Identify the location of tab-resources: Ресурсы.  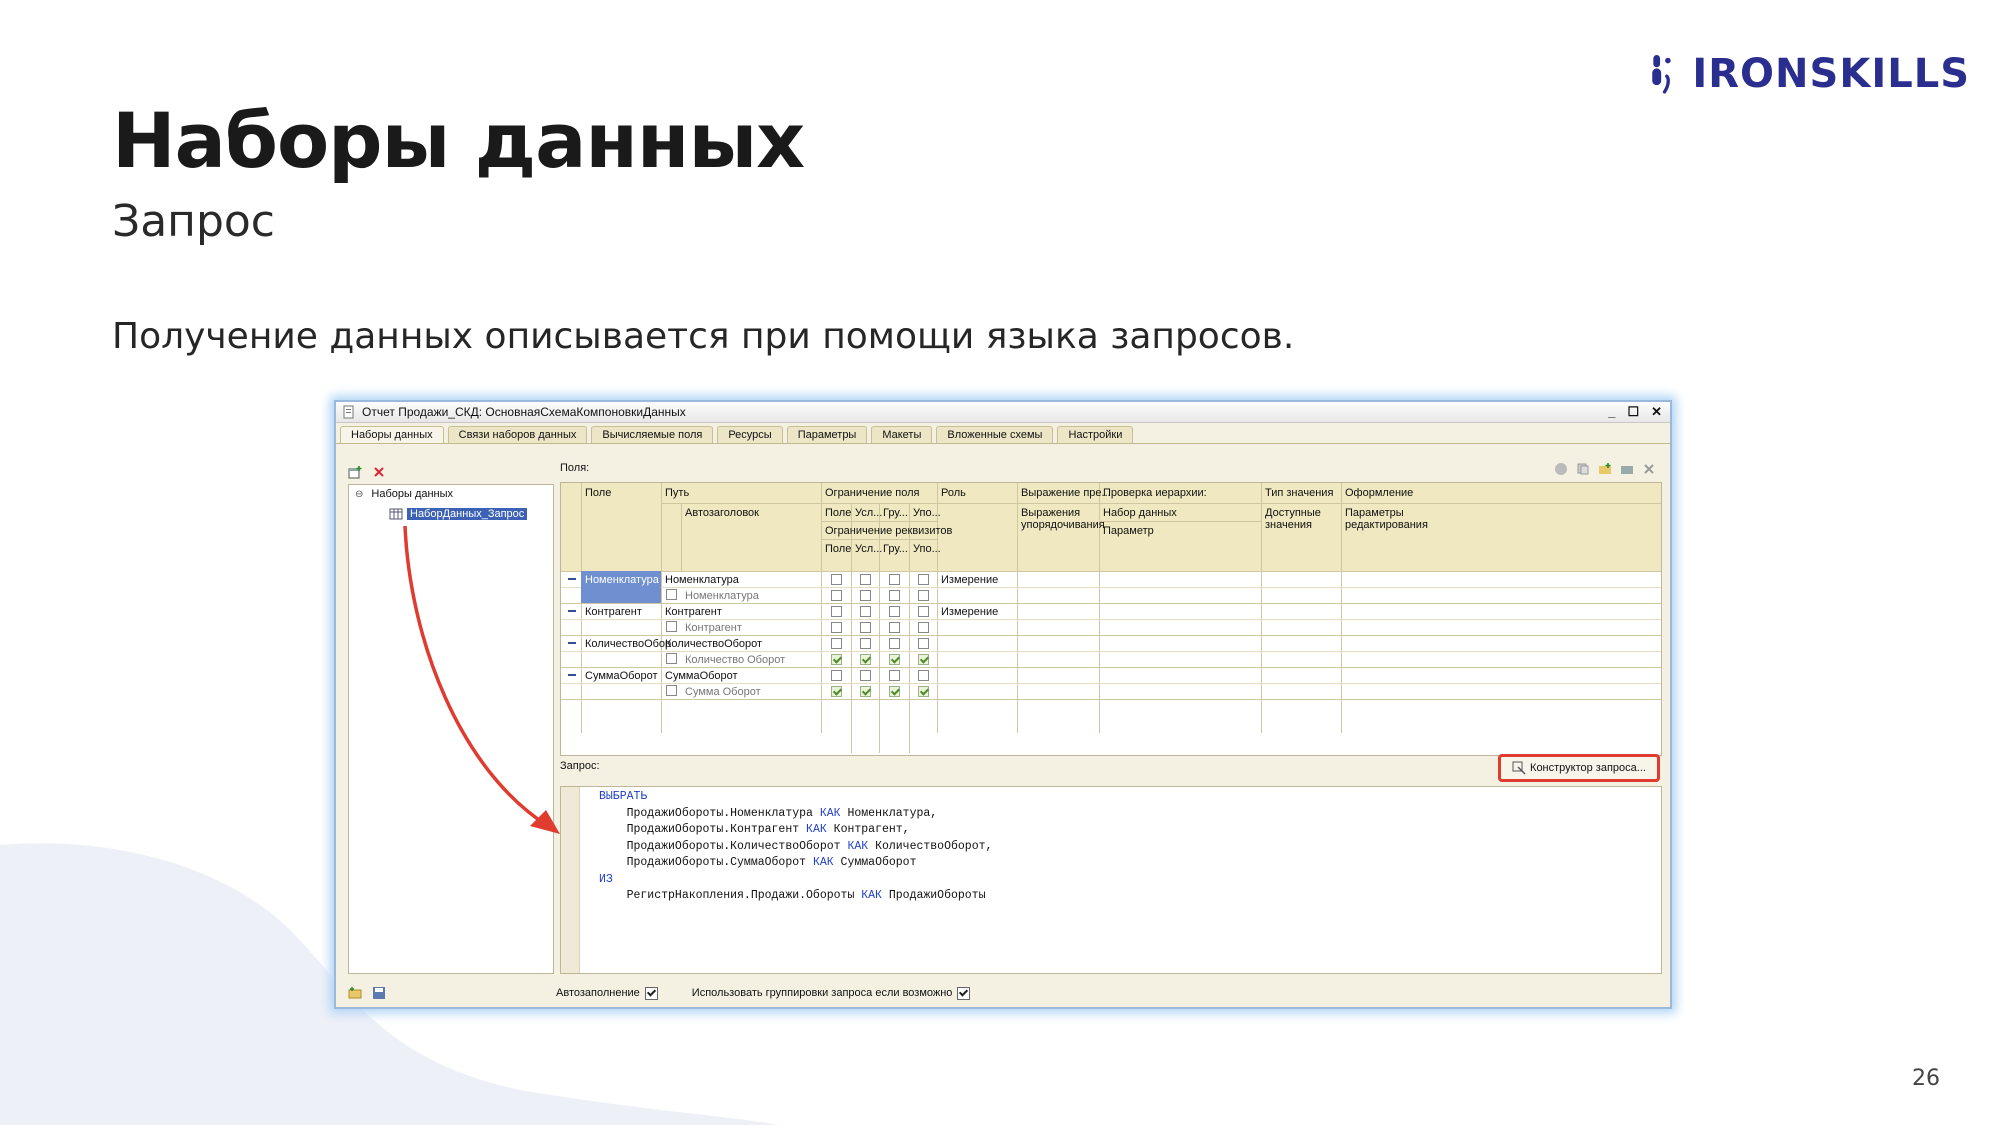
(750, 434).